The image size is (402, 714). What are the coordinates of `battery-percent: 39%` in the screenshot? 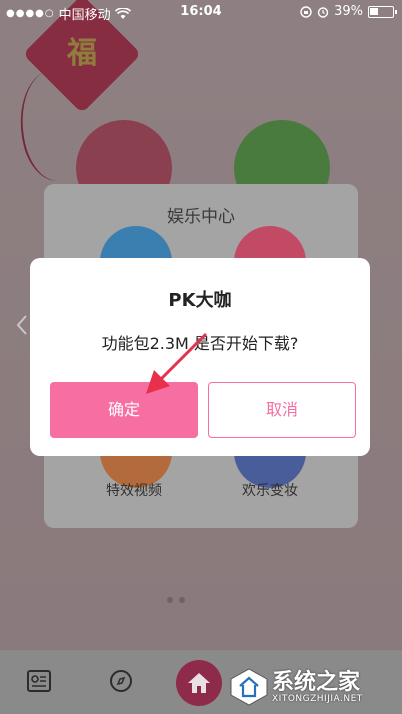 It's located at (348, 11).